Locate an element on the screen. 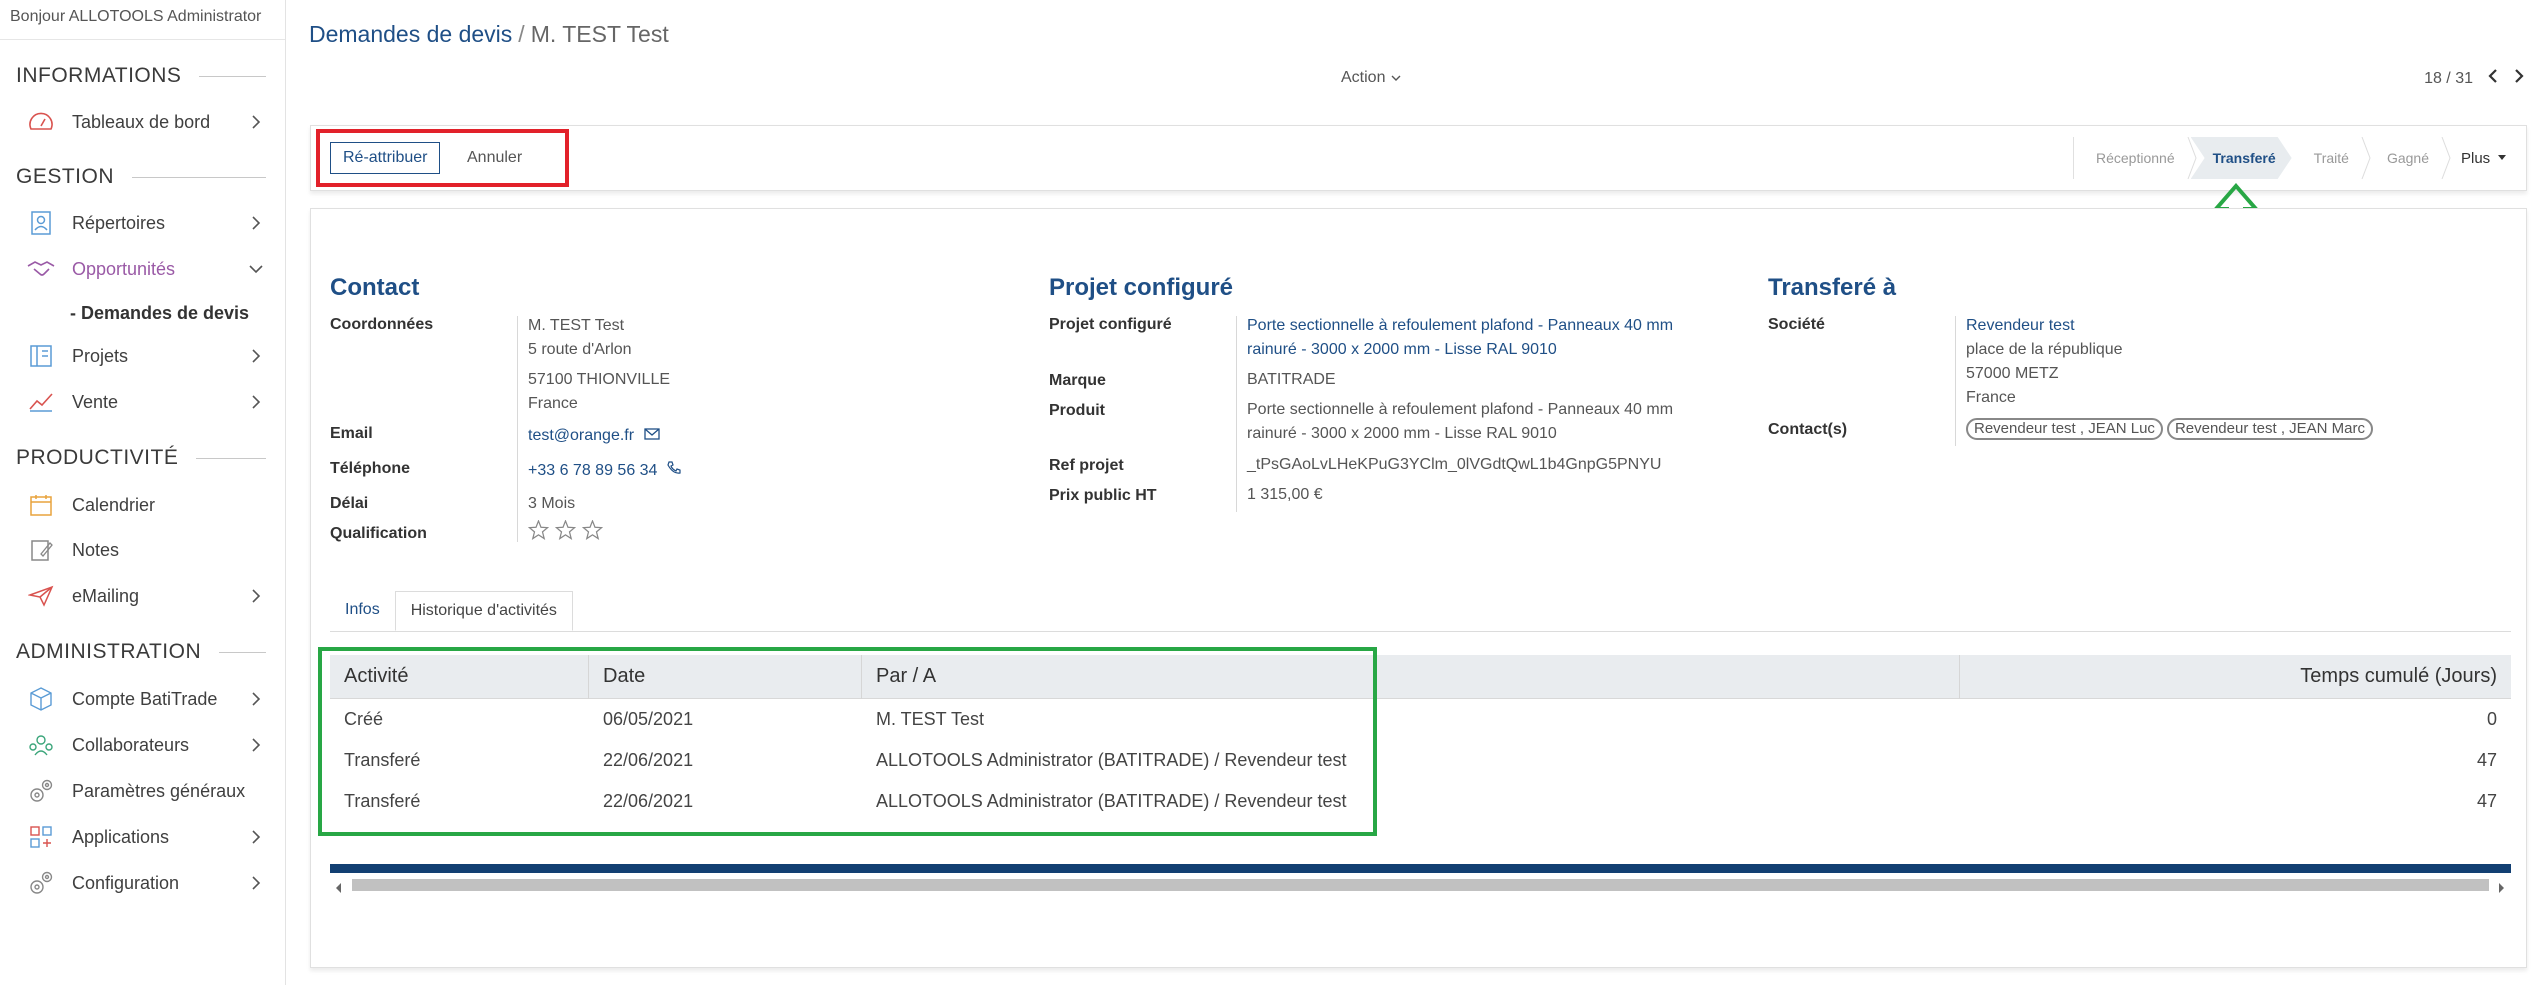 This screenshot has width=2541, height=985. tabs: Infos Historique d'activités is located at coordinates (451, 611).